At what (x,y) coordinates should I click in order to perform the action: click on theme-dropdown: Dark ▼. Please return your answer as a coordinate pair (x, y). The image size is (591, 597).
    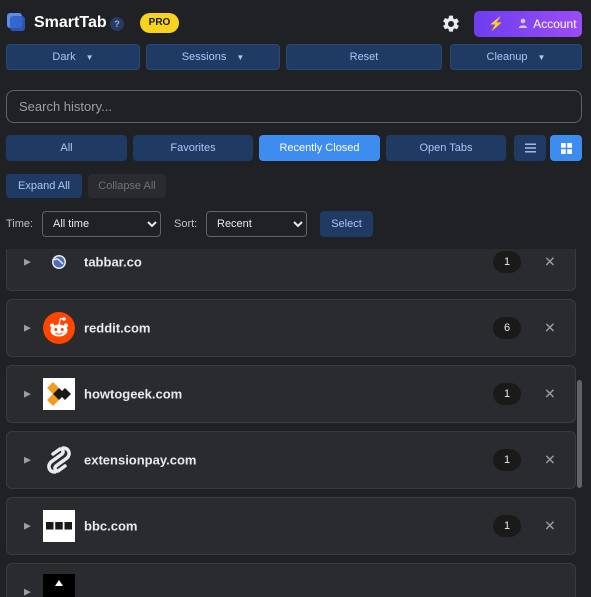
    Looking at the image, I should click on (73, 57).